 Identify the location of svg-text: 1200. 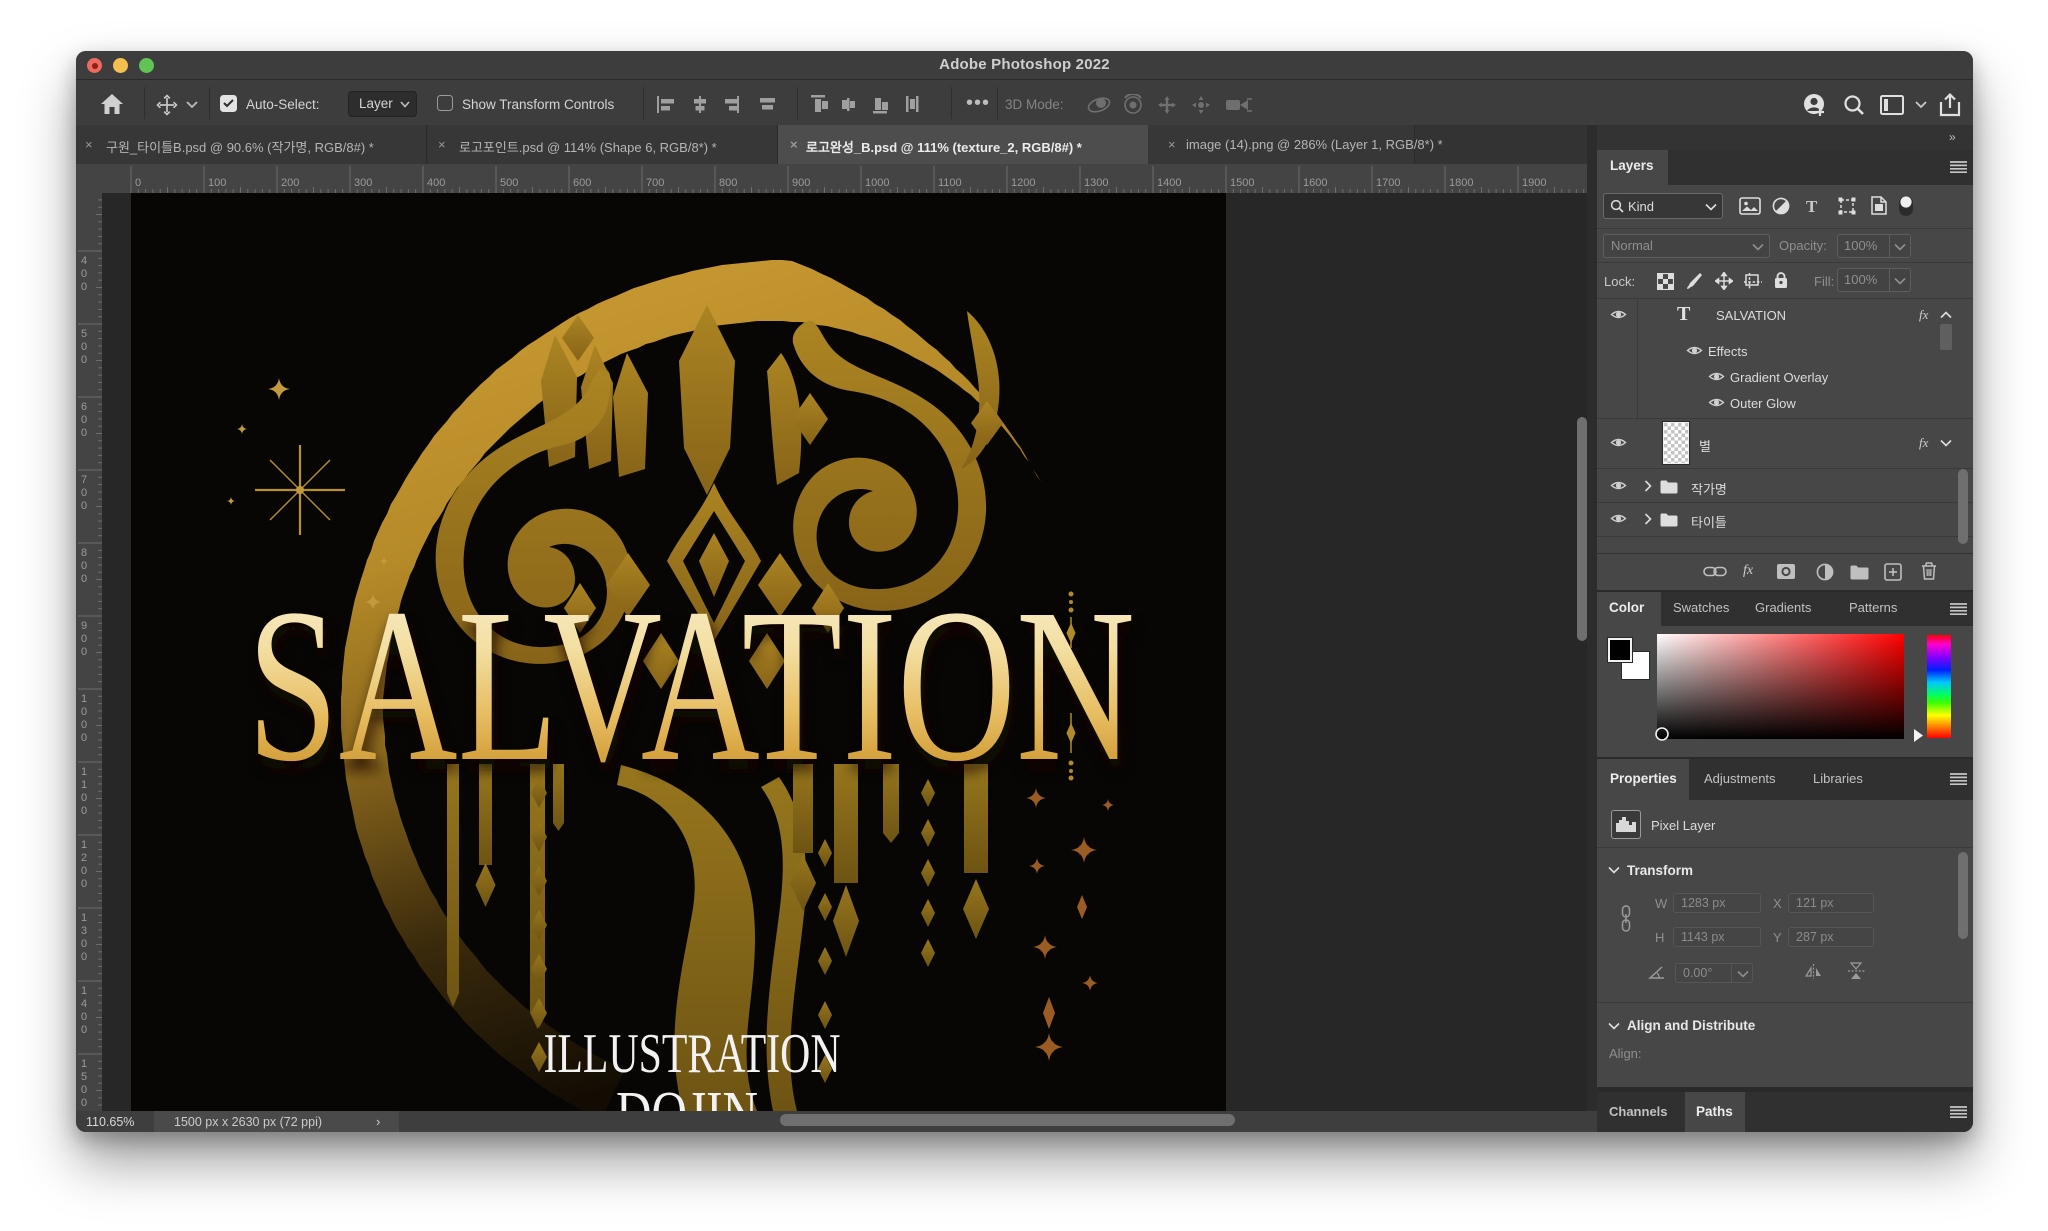
(1023, 183).